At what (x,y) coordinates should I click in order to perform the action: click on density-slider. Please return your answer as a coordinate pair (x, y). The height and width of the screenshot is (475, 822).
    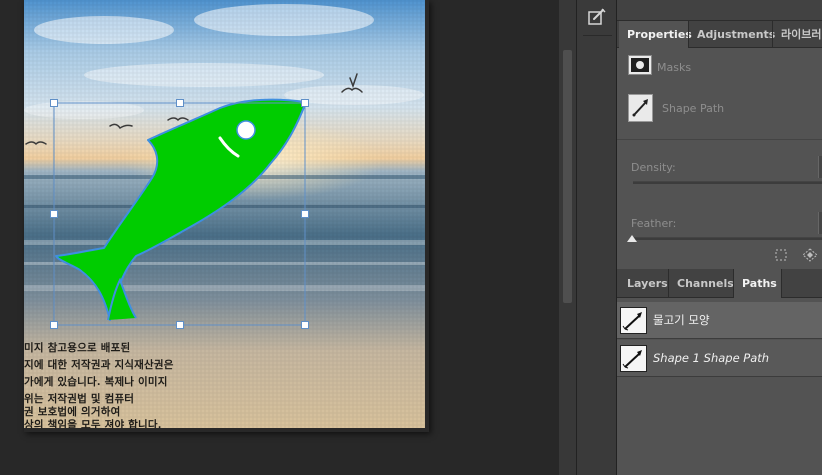
    Looking at the image, I should click on (727, 182).